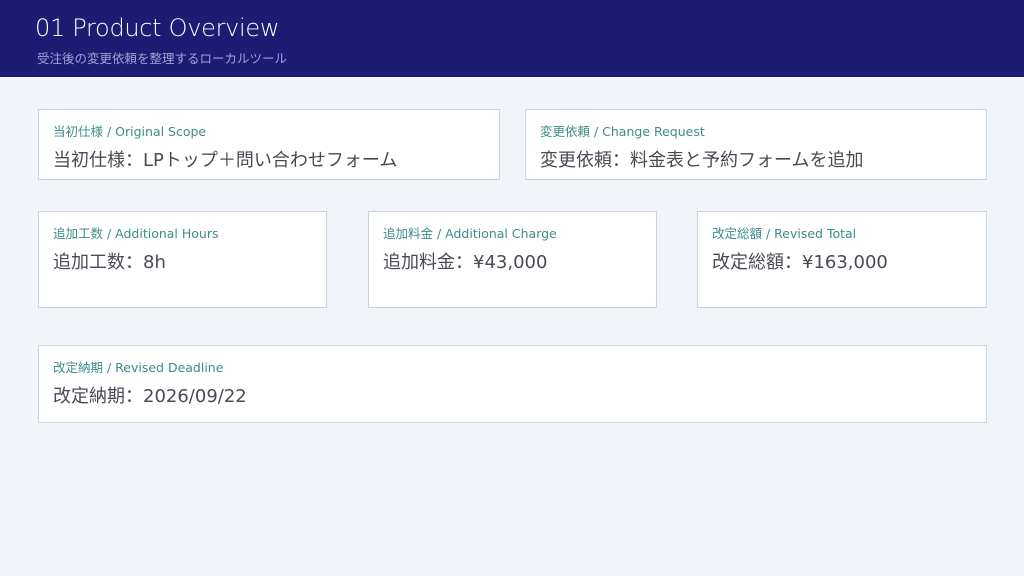  I want to click on revised-total-card: 改定総額 / Revised Total 改定総額：¥163,000, so click(842, 259).